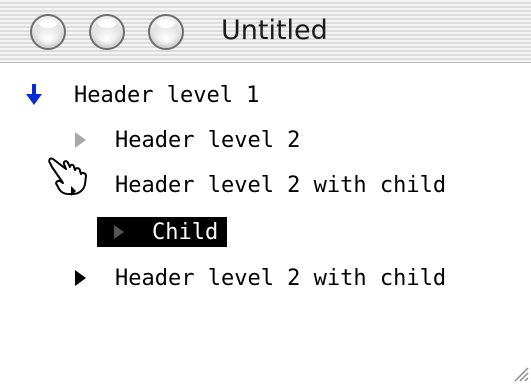  I want to click on disclosure-expanded-icon, so click(34, 95).